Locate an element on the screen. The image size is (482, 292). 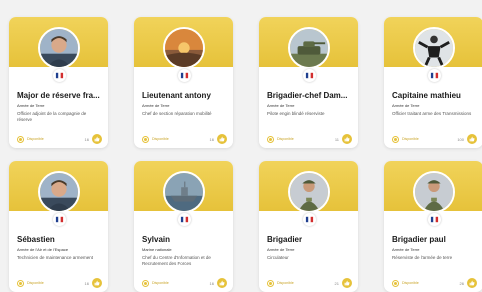
card-footer: Disponible 21 is located at coordinates (309, 283).